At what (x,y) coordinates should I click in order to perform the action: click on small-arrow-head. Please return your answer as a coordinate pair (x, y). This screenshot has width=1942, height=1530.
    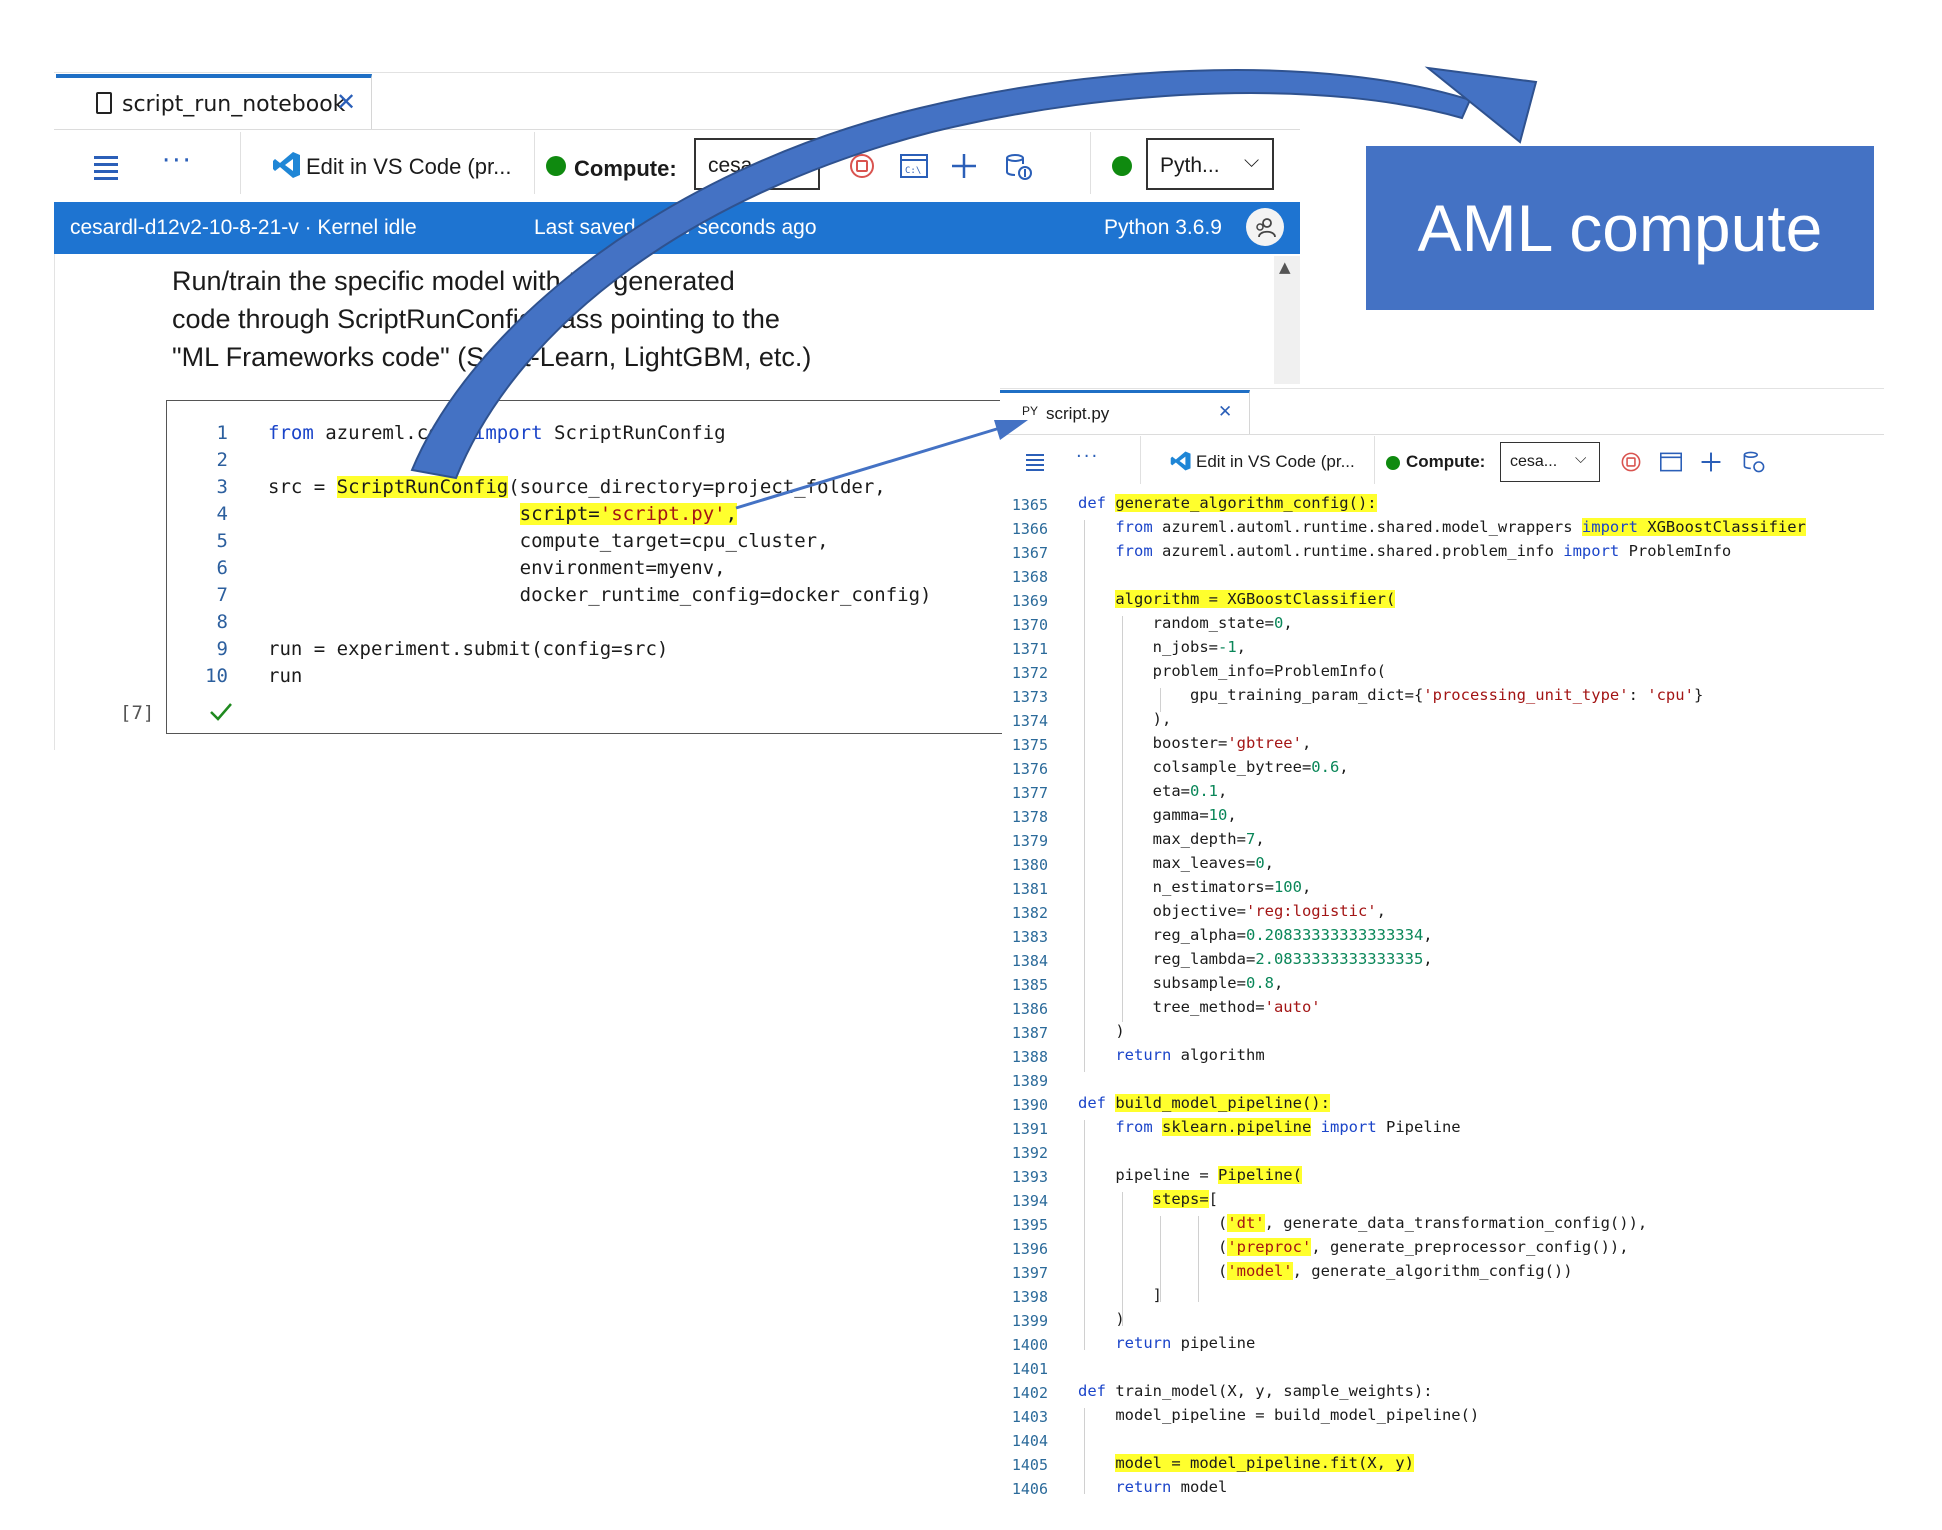
    Looking at the image, I should click on (1011, 430).